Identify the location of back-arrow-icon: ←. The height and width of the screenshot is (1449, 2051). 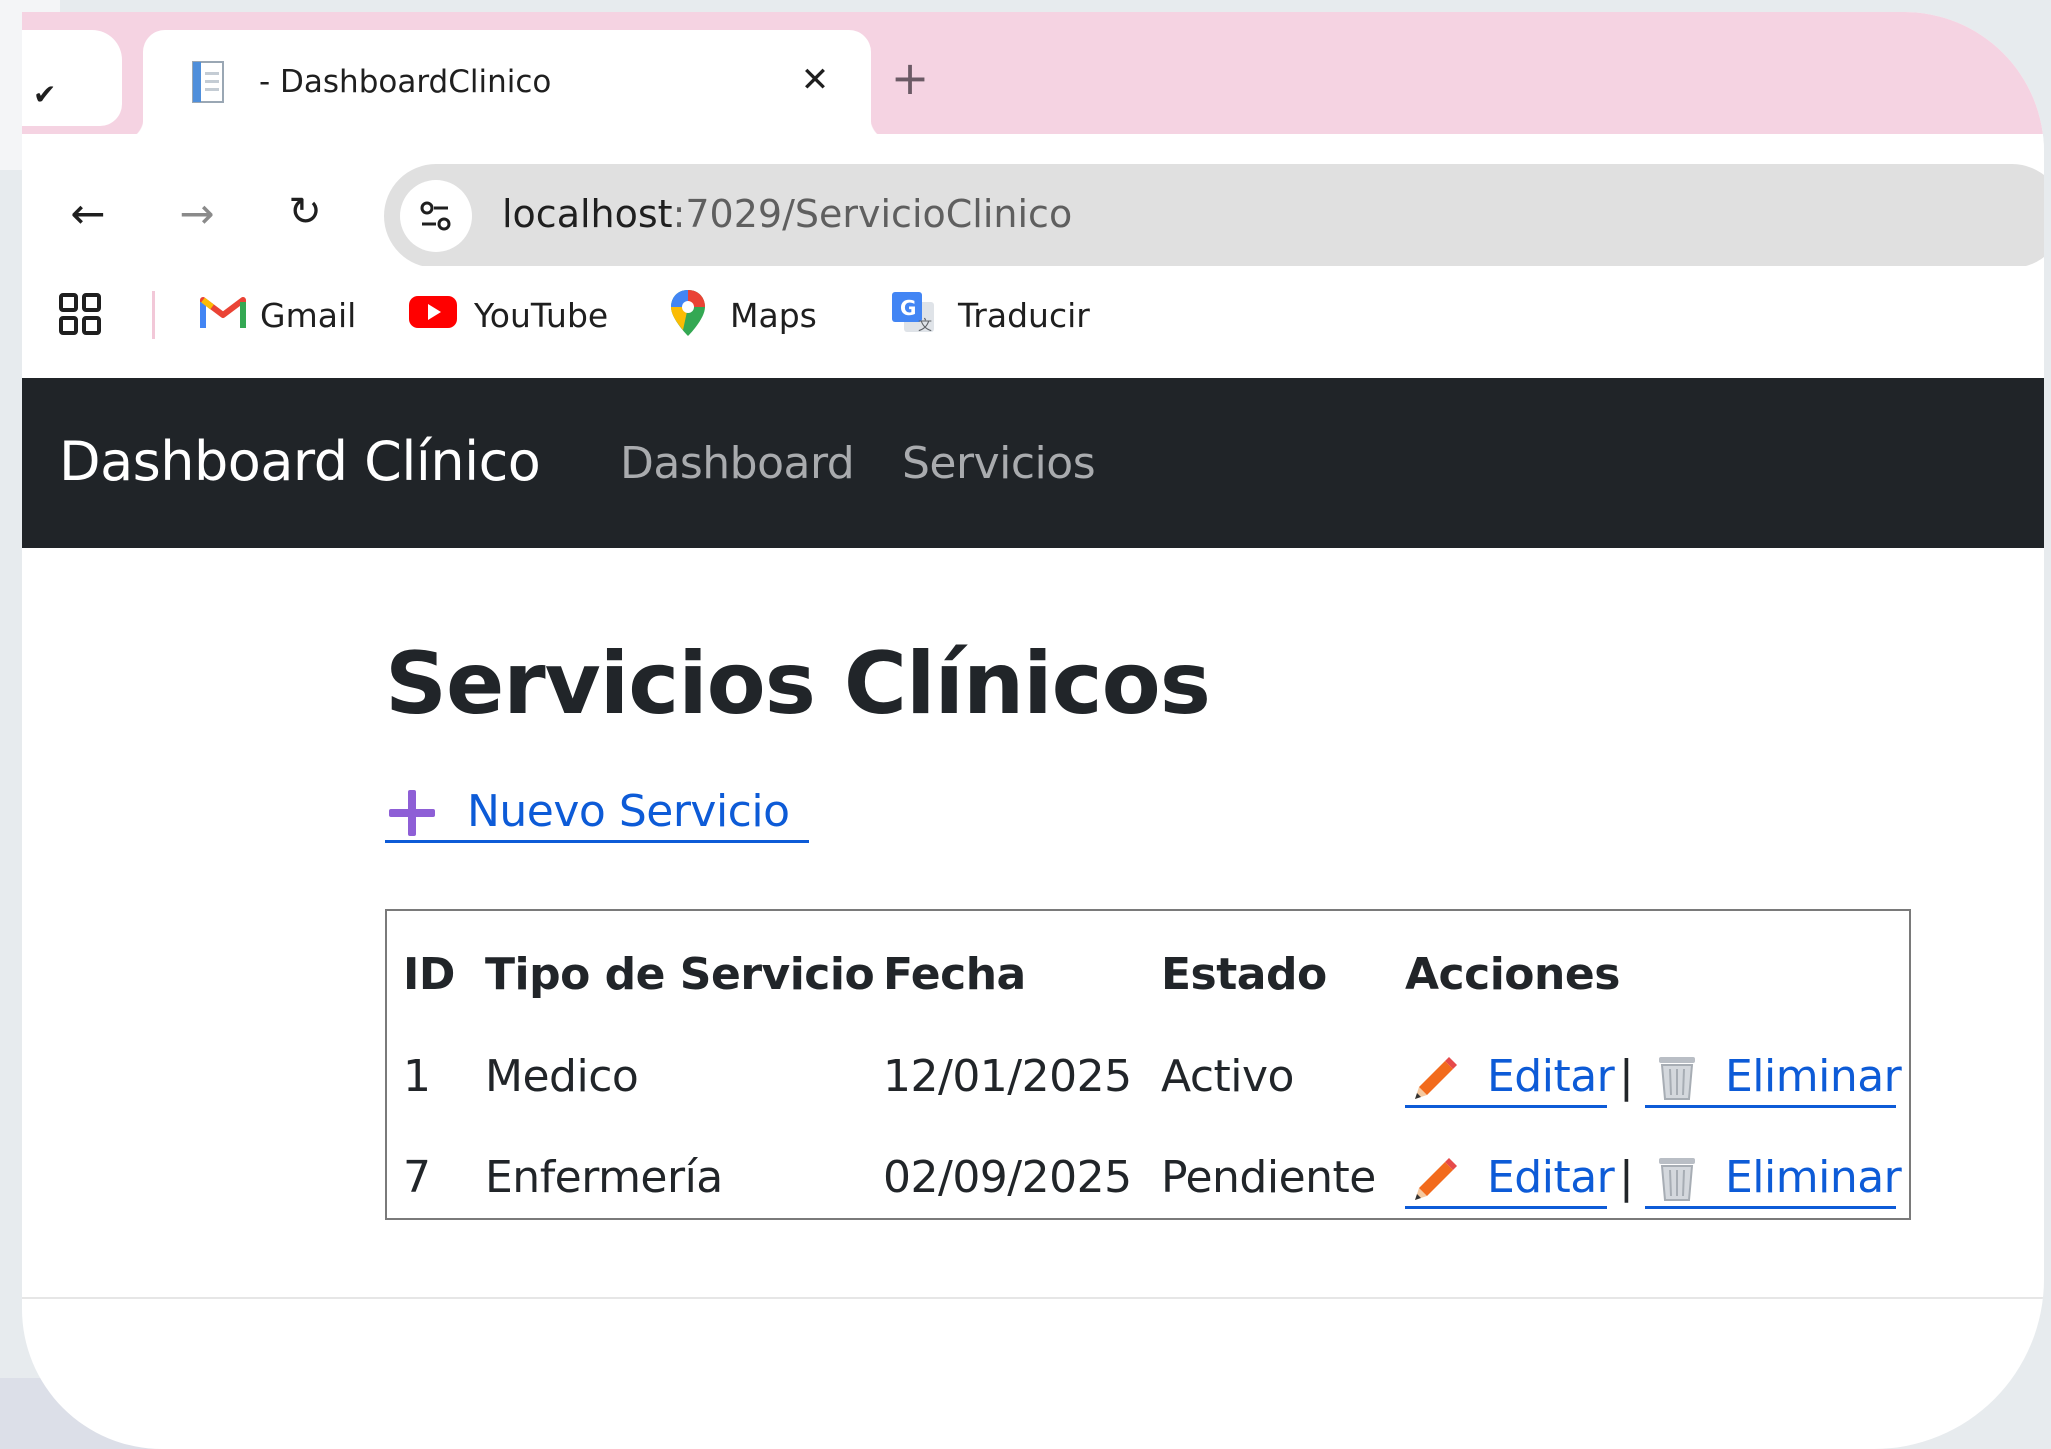
(88, 214).